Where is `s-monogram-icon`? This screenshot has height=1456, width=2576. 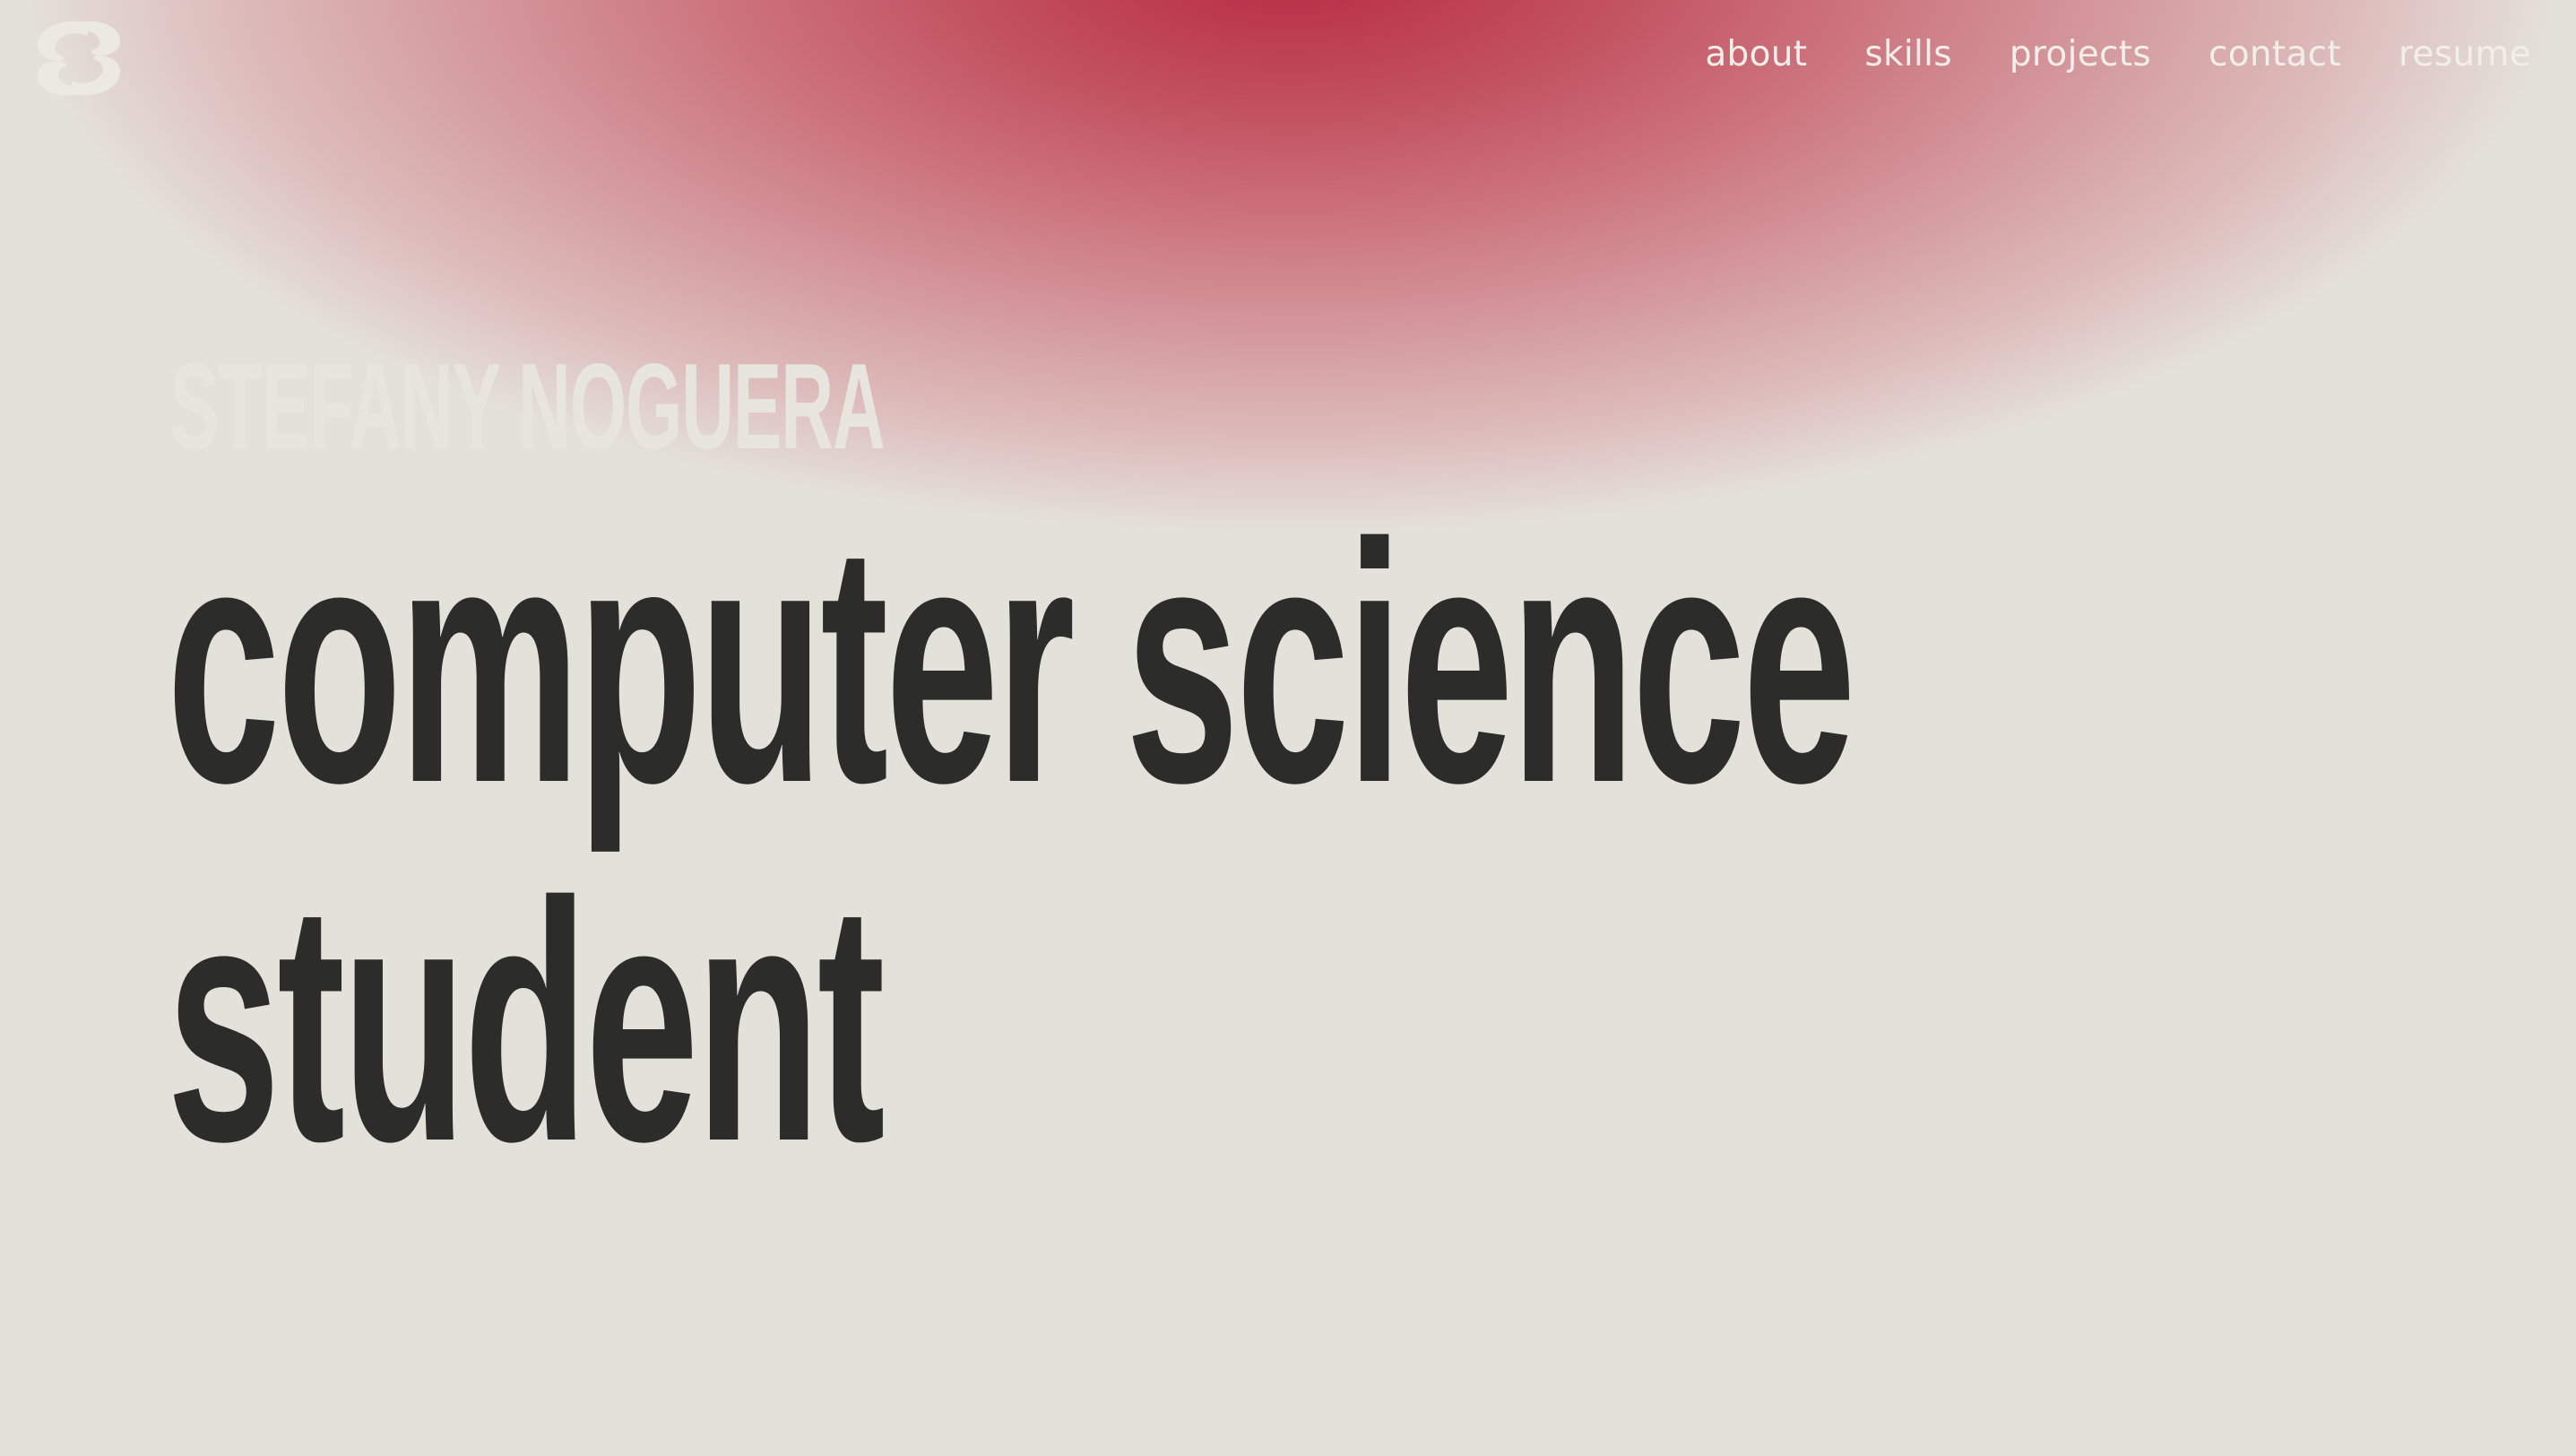
s-monogram-icon is located at coordinates (79, 58).